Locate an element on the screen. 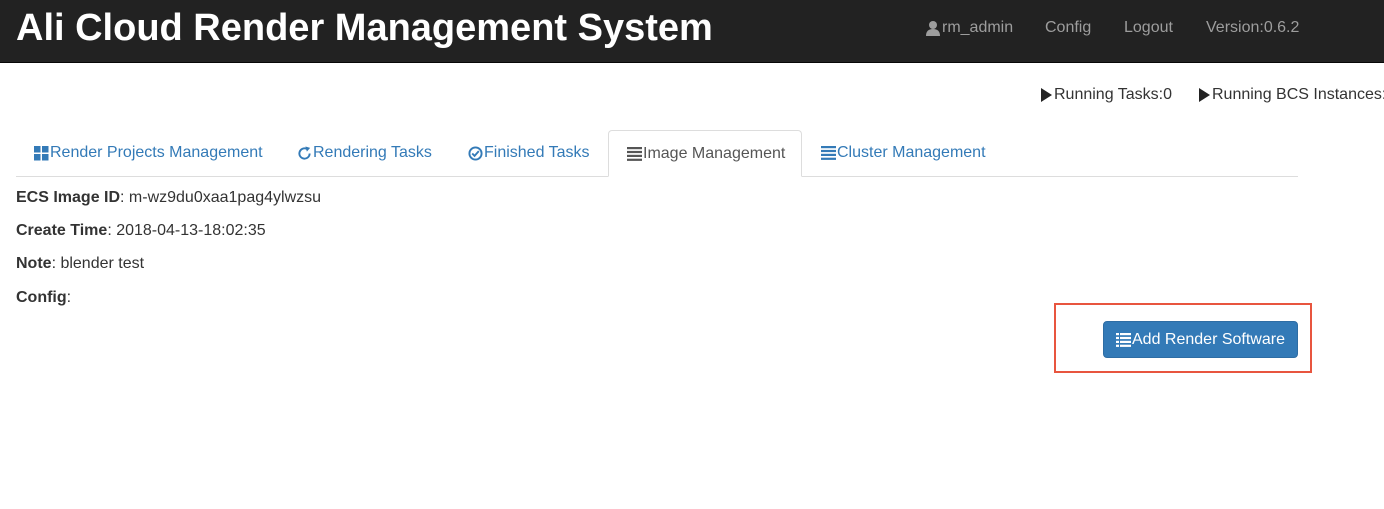 This screenshot has width=1384, height=509. tab-label: Cluster Management is located at coordinates (911, 152).